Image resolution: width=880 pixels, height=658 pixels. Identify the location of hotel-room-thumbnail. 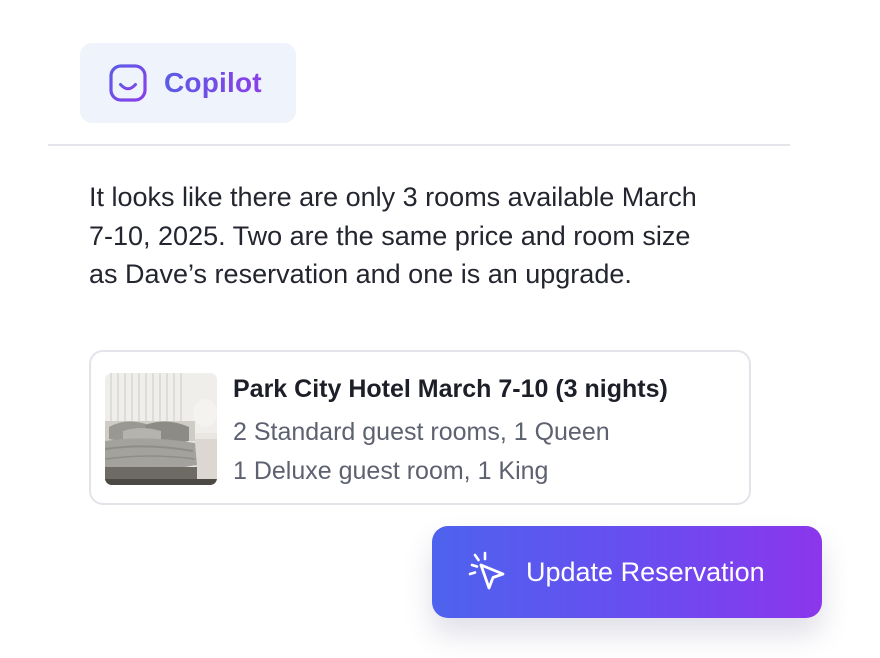
(161, 429).